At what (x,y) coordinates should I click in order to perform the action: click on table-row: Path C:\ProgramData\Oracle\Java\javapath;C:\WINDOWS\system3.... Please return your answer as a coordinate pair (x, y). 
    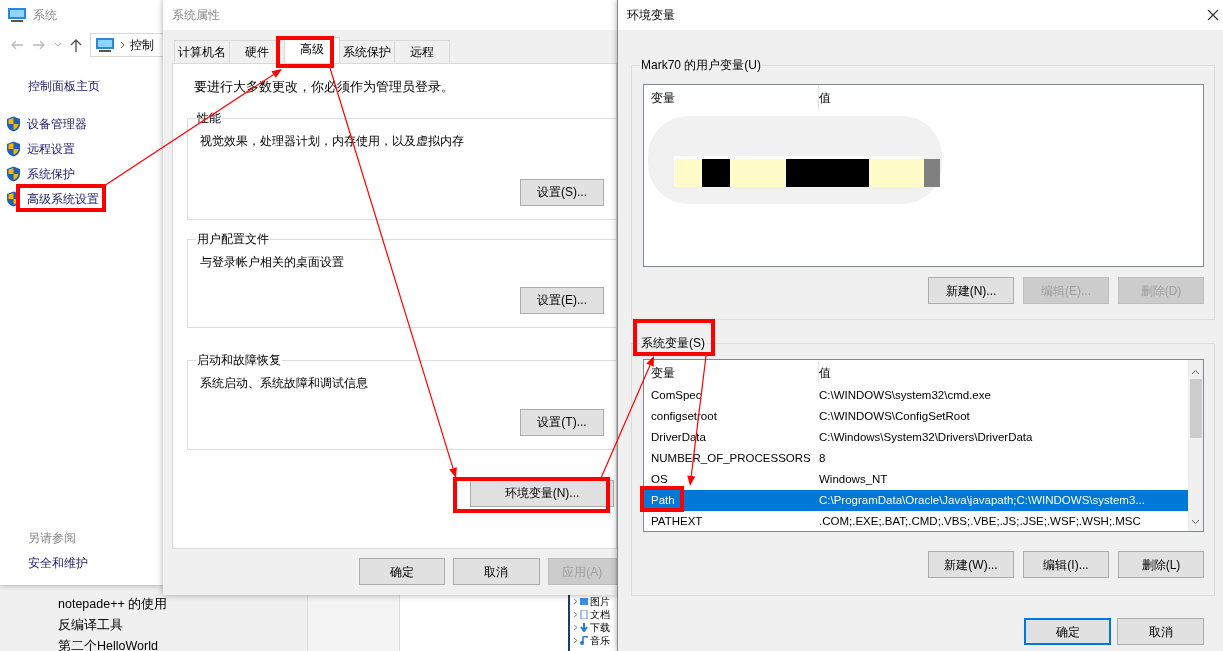
    Looking at the image, I should click on (916, 500).